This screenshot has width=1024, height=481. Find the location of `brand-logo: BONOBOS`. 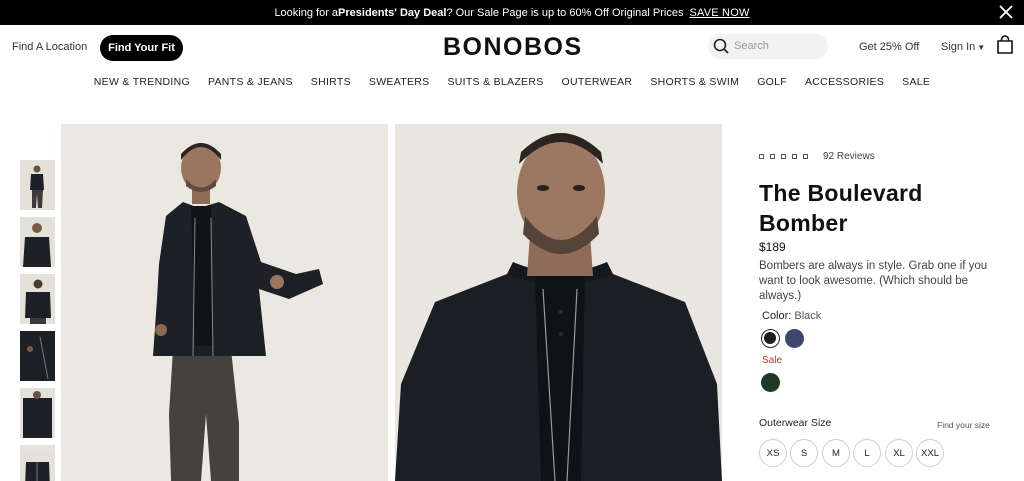

brand-logo: BONOBOS is located at coordinates (513, 47).